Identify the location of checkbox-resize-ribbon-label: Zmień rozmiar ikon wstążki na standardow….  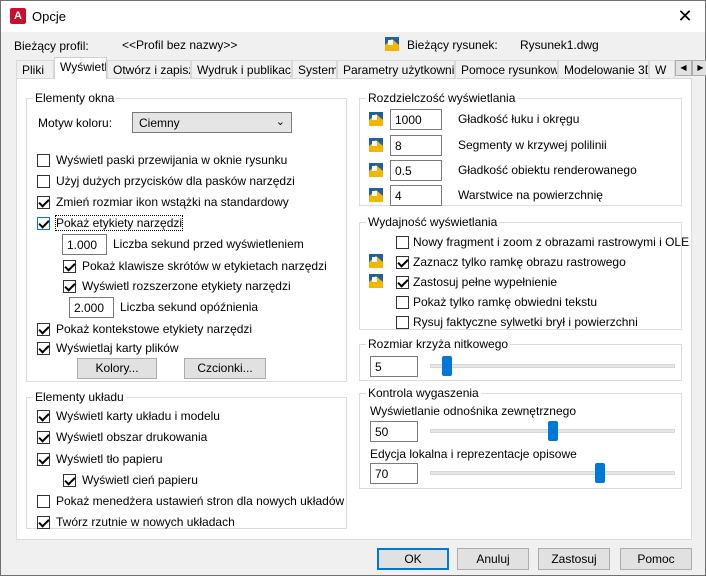
(172, 202).